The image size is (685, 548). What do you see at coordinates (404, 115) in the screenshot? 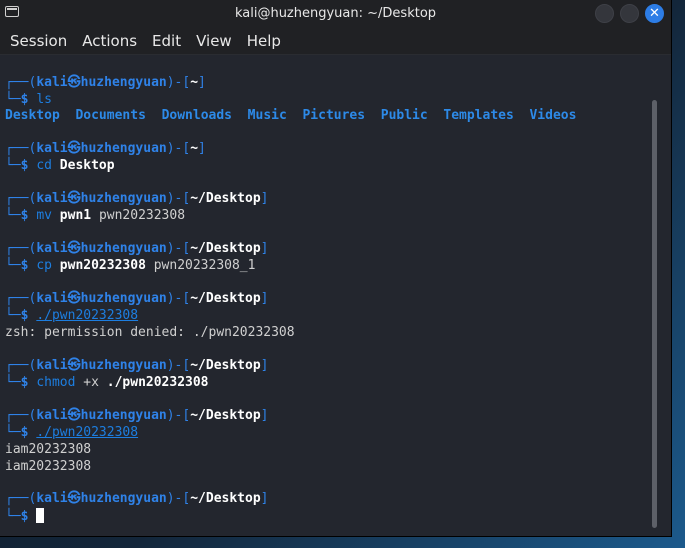
I see `directory-entry: Public` at bounding box center [404, 115].